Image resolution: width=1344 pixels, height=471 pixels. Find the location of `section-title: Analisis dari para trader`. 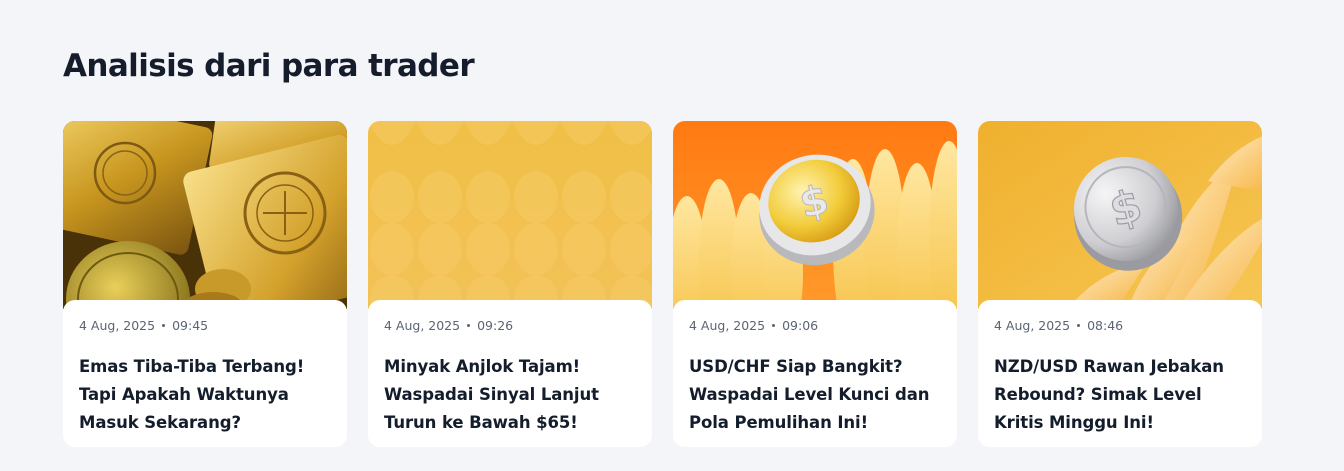

section-title: Analisis dari para trader is located at coordinates (269, 66).